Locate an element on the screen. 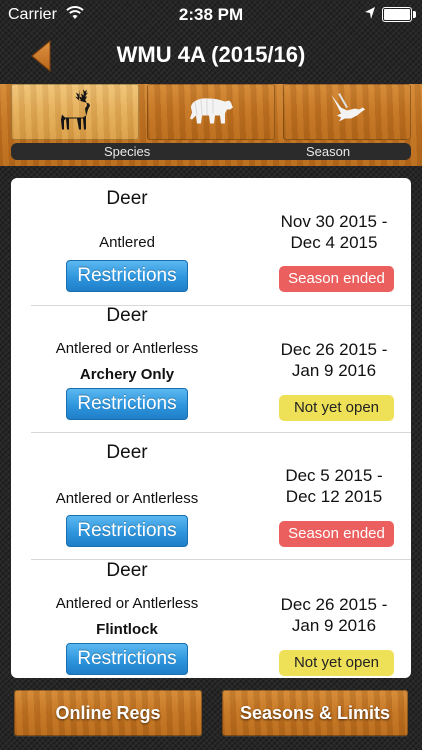 The height and width of the screenshot is (750, 422). bird-icon is located at coordinates (347, 112).